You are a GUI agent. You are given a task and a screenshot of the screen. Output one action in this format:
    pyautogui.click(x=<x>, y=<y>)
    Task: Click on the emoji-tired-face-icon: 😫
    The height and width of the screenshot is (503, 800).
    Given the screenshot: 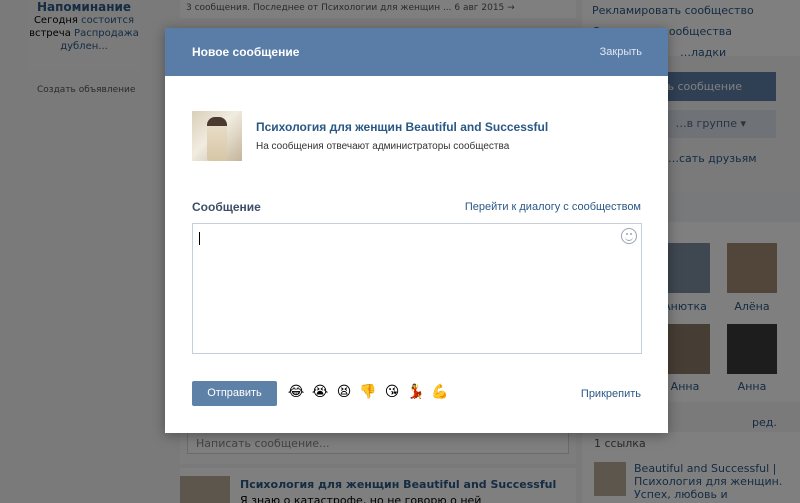 What is the action you would take?
    pyautogui.click(x=344, y=392)
    